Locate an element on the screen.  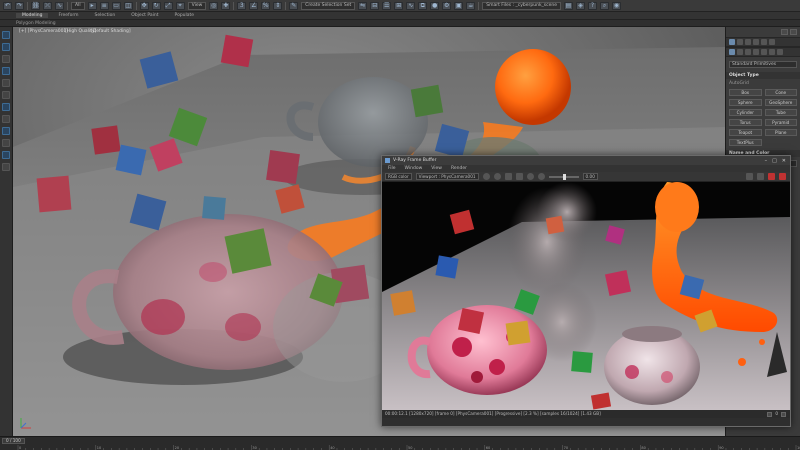
named-selection-dropdown: Create Selection Set is located at coordinates (328, 5).